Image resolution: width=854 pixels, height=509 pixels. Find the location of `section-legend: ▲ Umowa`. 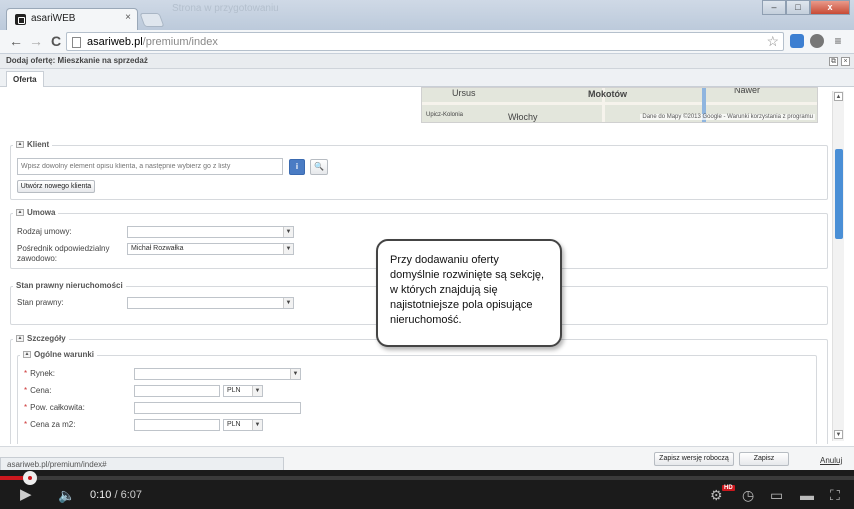

section-legend: ▲ Umowa is located at coordinates (36, 212).